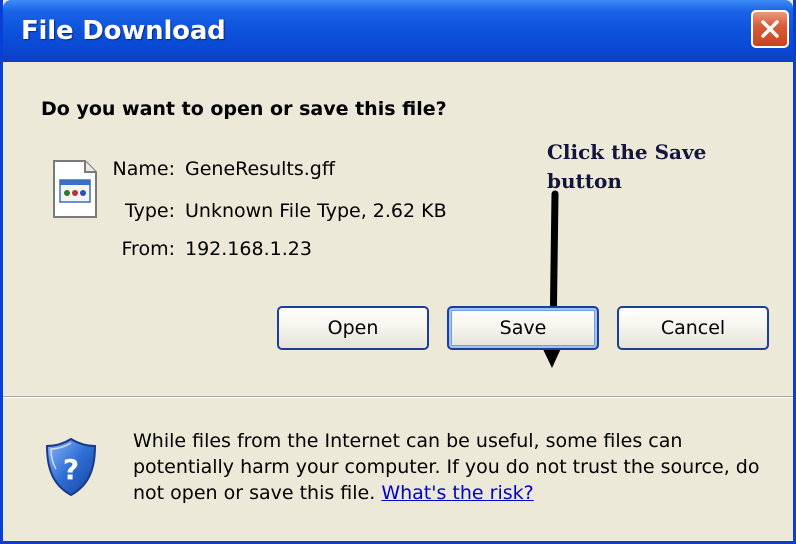  What do you see at coordinates (75, 189) in the screenshot?
I see `unknown-file-icon` at bounding box center [75, 189].